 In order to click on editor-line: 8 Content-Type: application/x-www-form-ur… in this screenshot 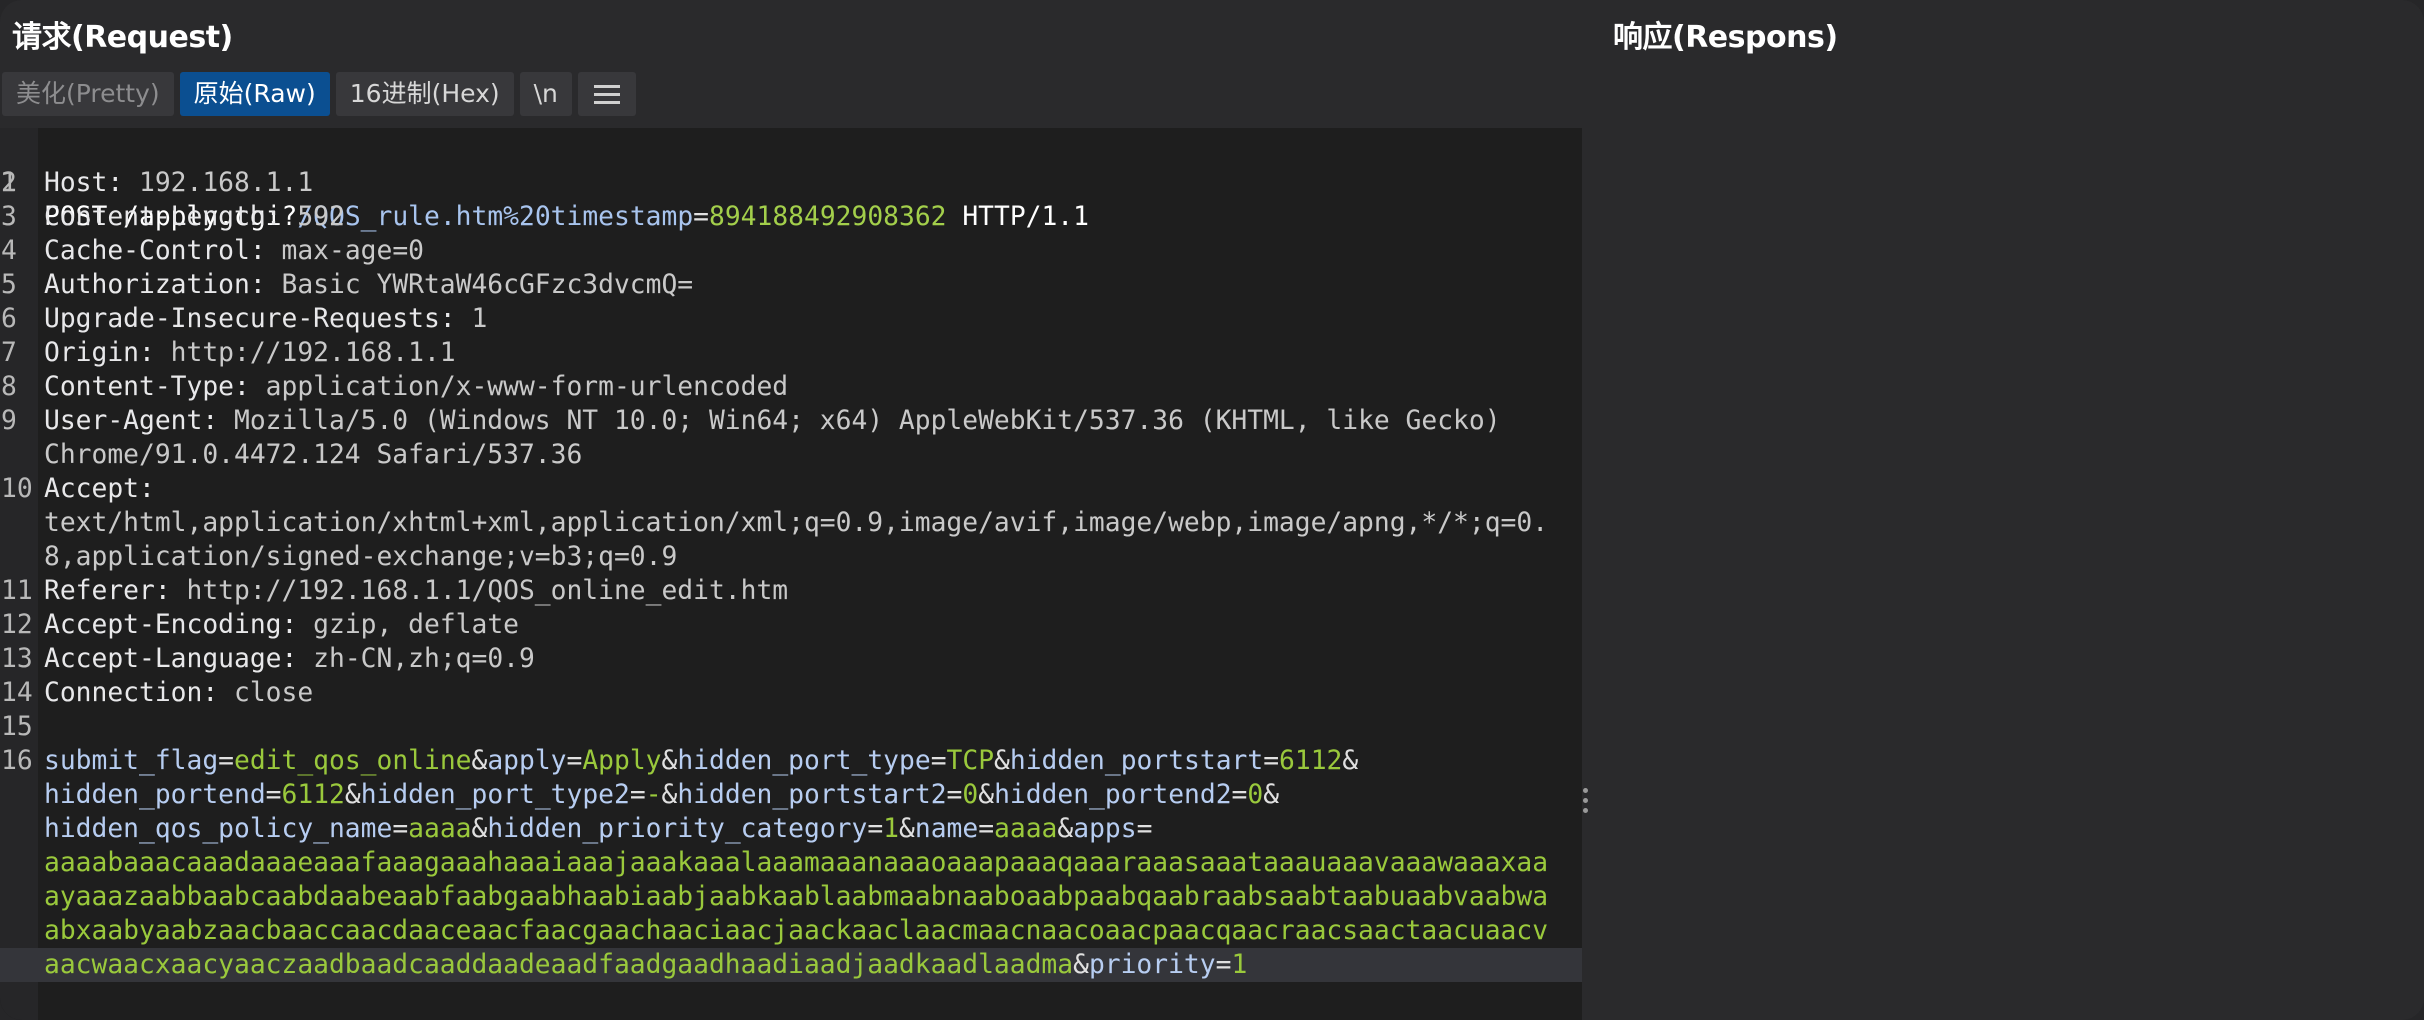, I will do `click(791, 387)`.